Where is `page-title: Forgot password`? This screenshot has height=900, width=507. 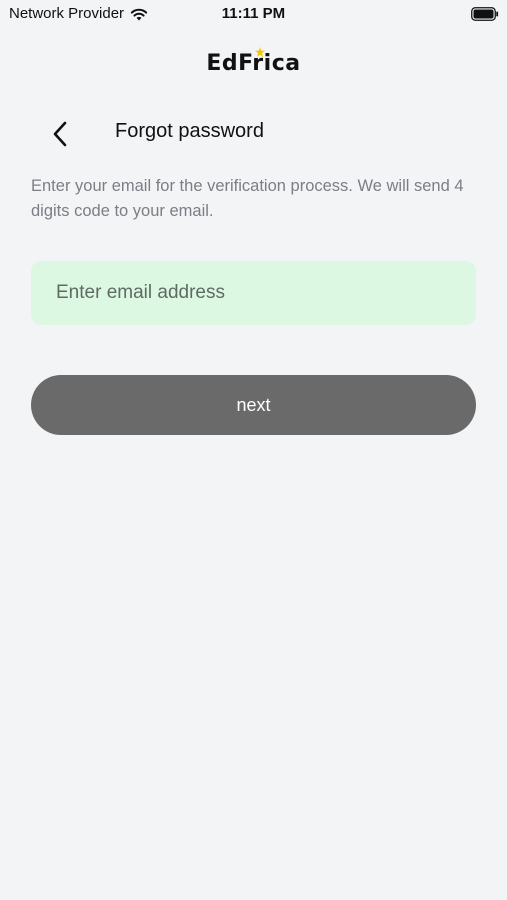
page-title: Forgot password is located at coordinates (189, 131).